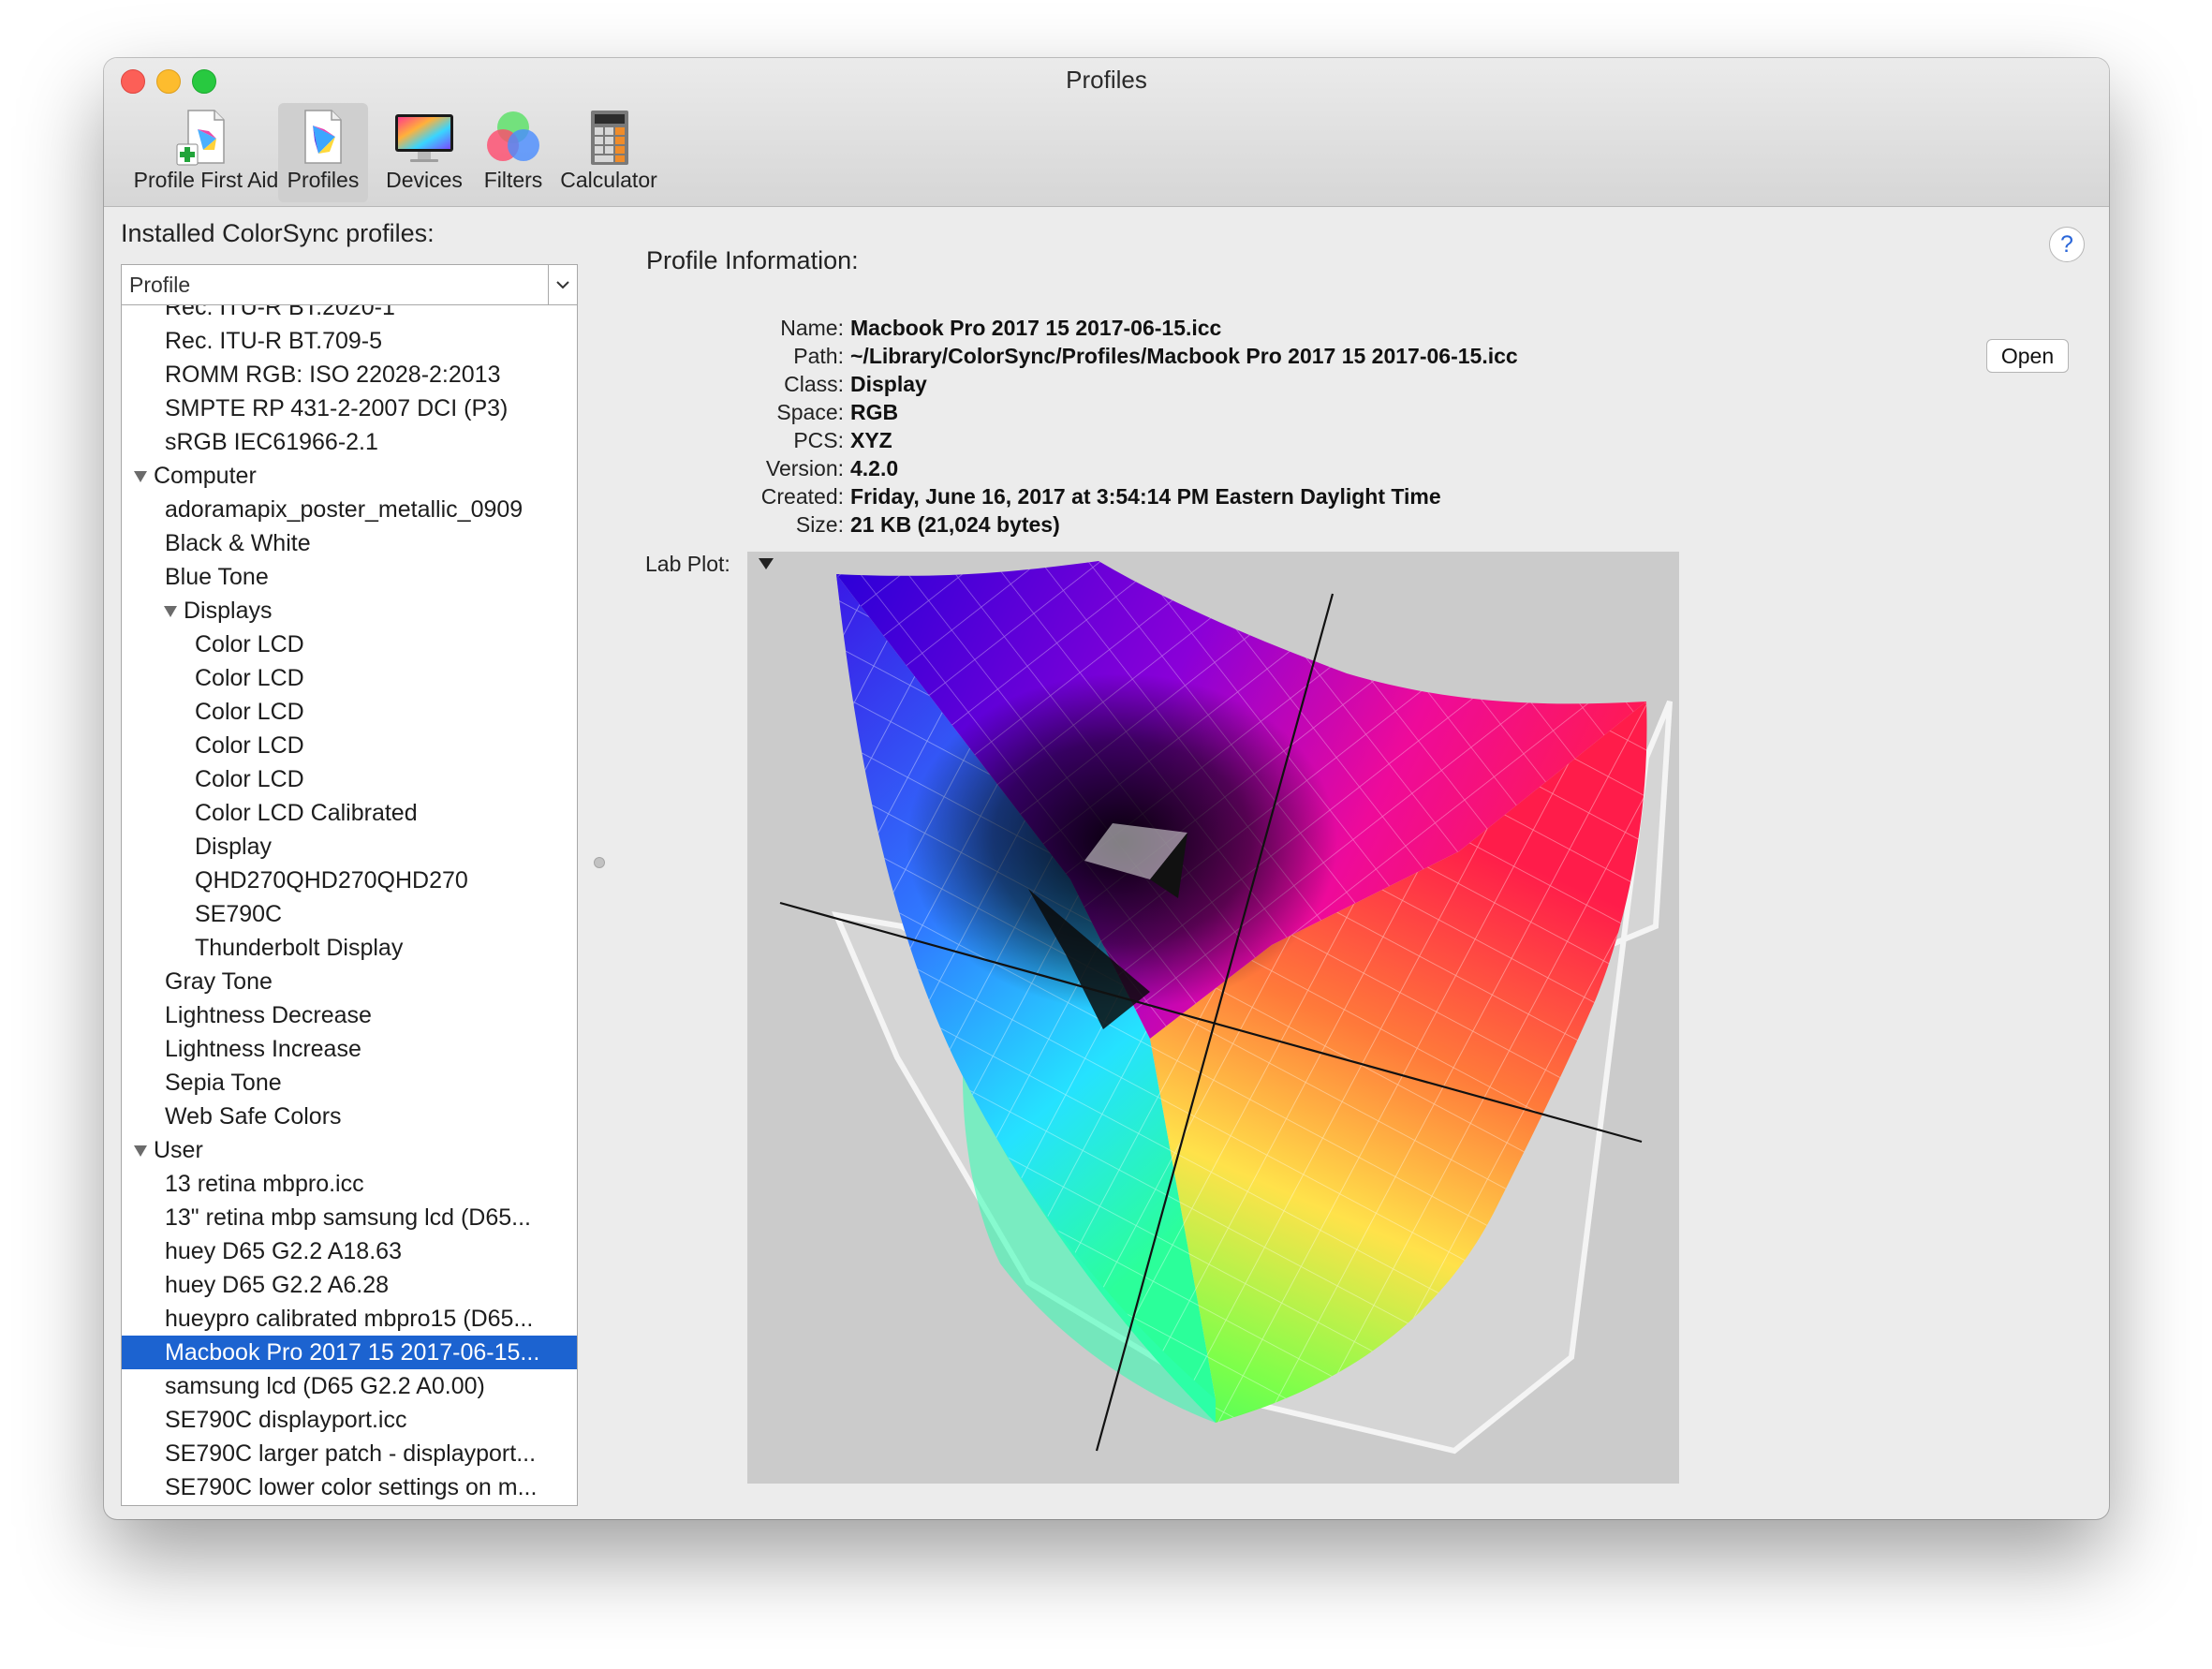  What do you see at coordinates (337, 408) in the screenshot?
I see `profile-row-label: SMPTE RP 431-2-2007 DCI (P3)` at bounding box center [337, 408].